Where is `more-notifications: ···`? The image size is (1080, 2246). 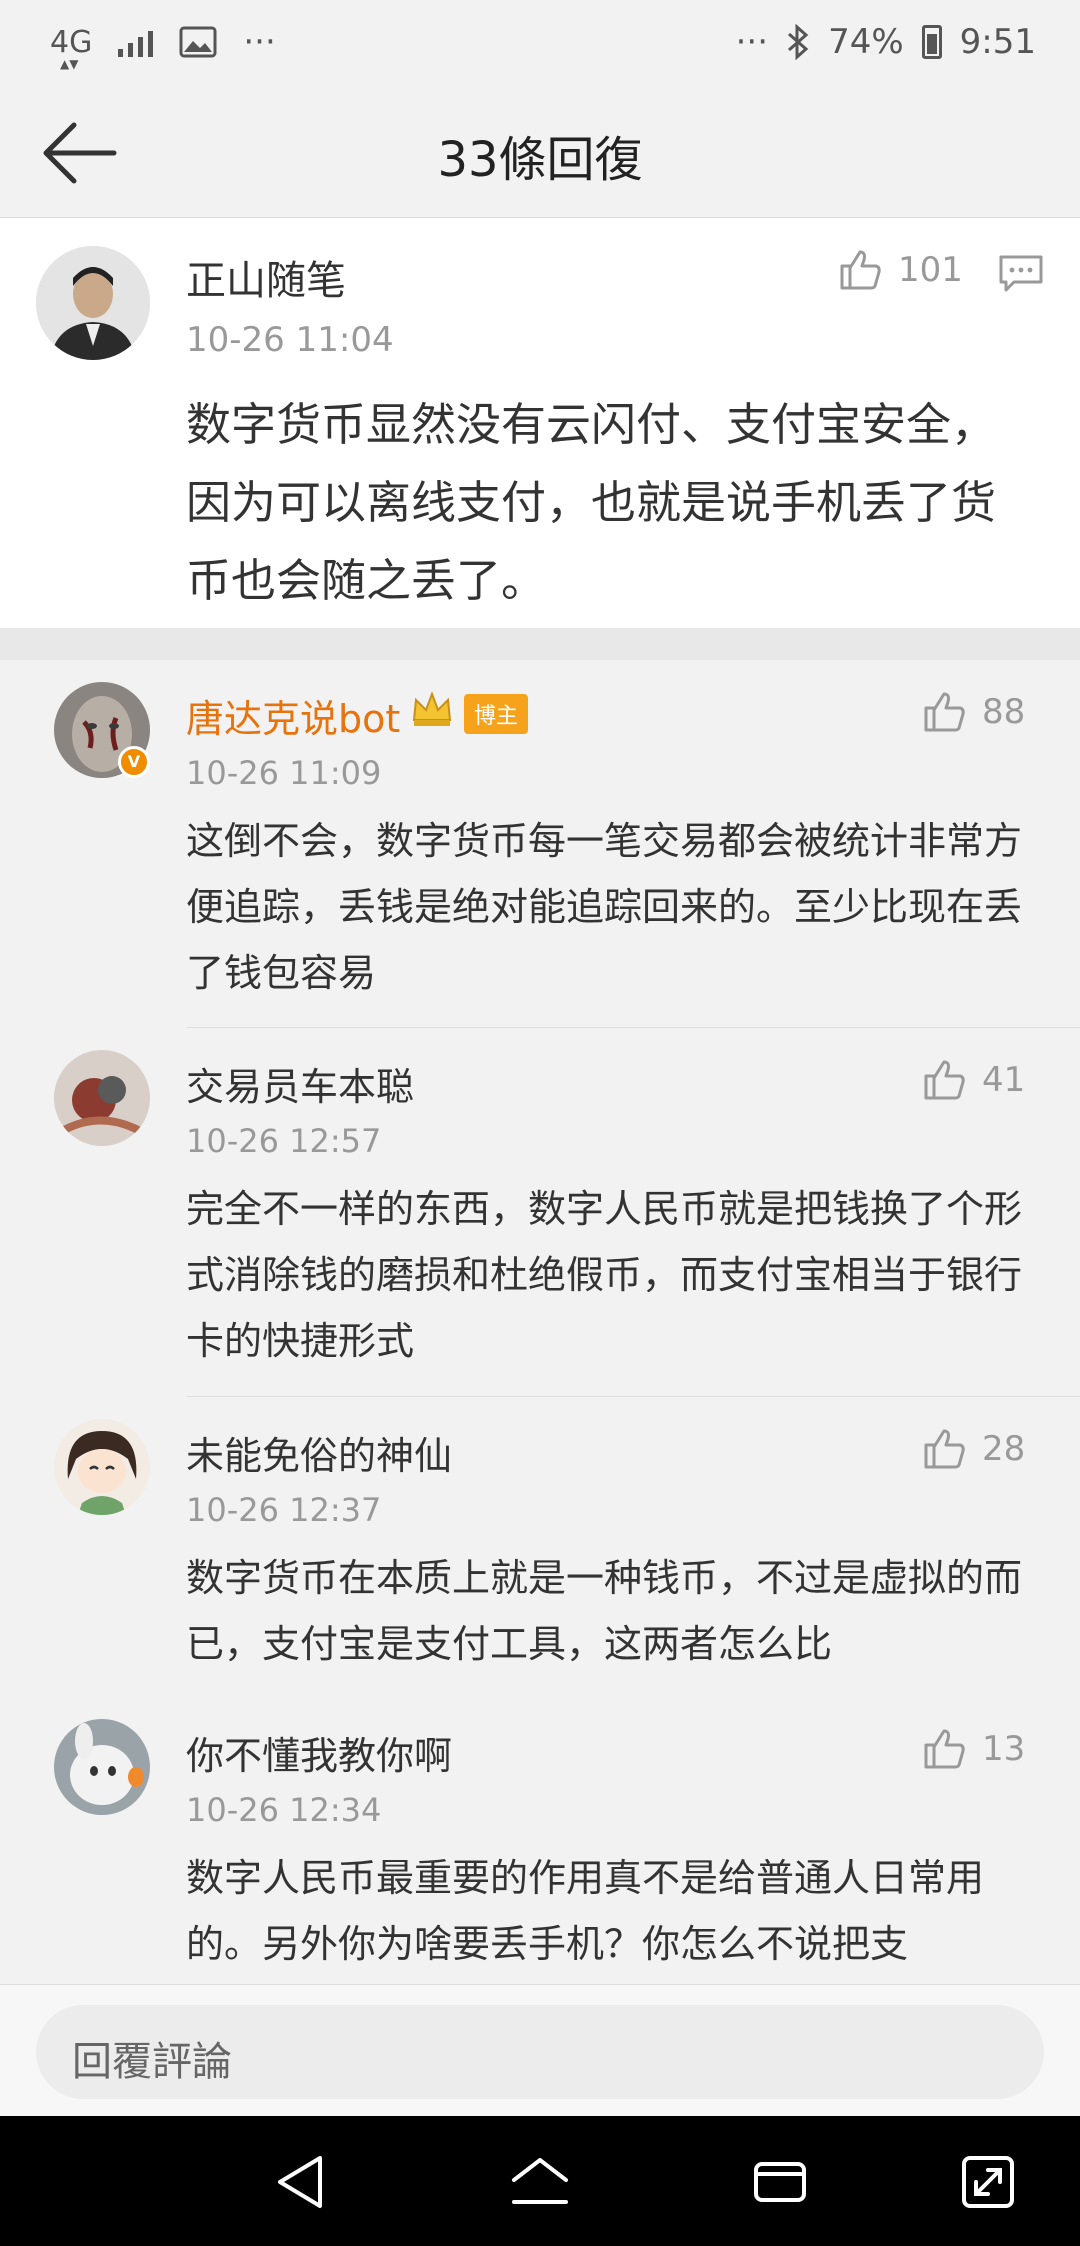
more-notifications: ··· is located at coordinates (259, 42).